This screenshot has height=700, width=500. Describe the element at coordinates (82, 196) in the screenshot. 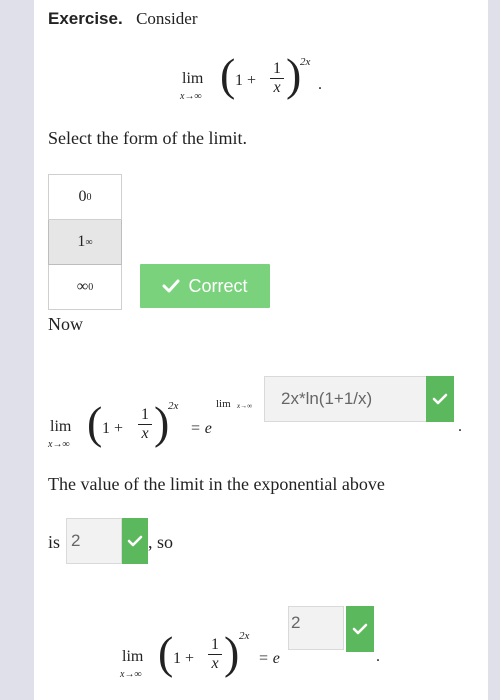

I see `choice-base: 0` at that location.